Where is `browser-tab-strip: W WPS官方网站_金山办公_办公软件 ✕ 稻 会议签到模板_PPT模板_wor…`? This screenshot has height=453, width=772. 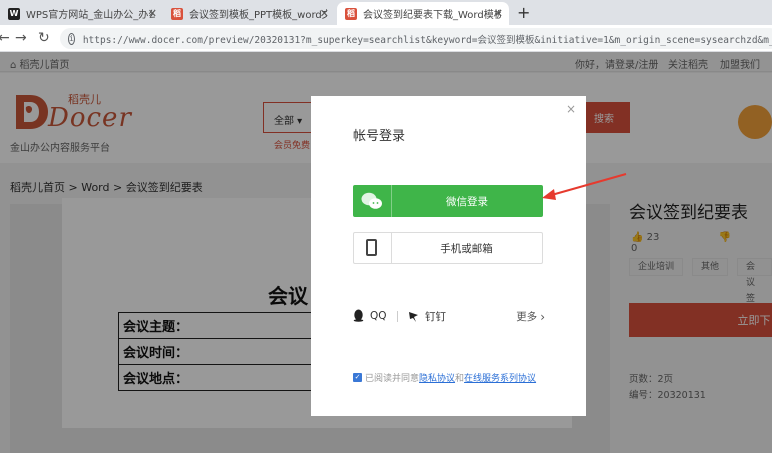 browser-tab-strip: W WPS官方网站_金山办公_办公软件 ✕ 稻 会议签到模板_PPT模板_wor… is located at coordinates (386, 12).